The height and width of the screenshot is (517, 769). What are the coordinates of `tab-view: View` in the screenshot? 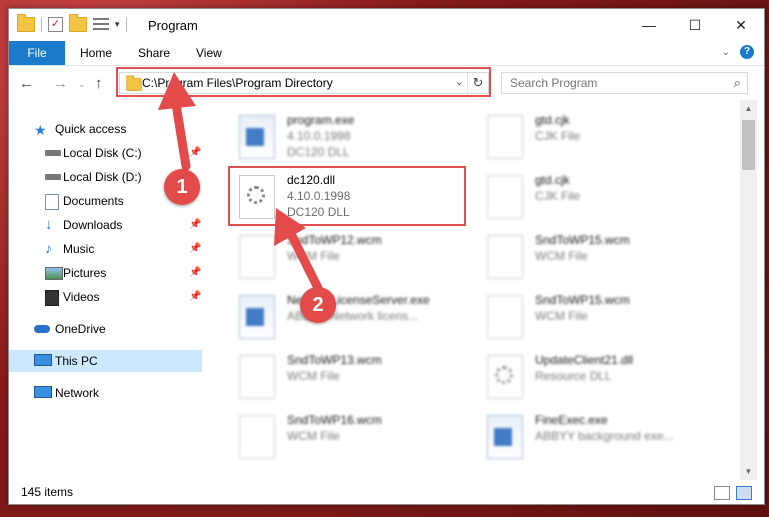 It's located at (209, 53).